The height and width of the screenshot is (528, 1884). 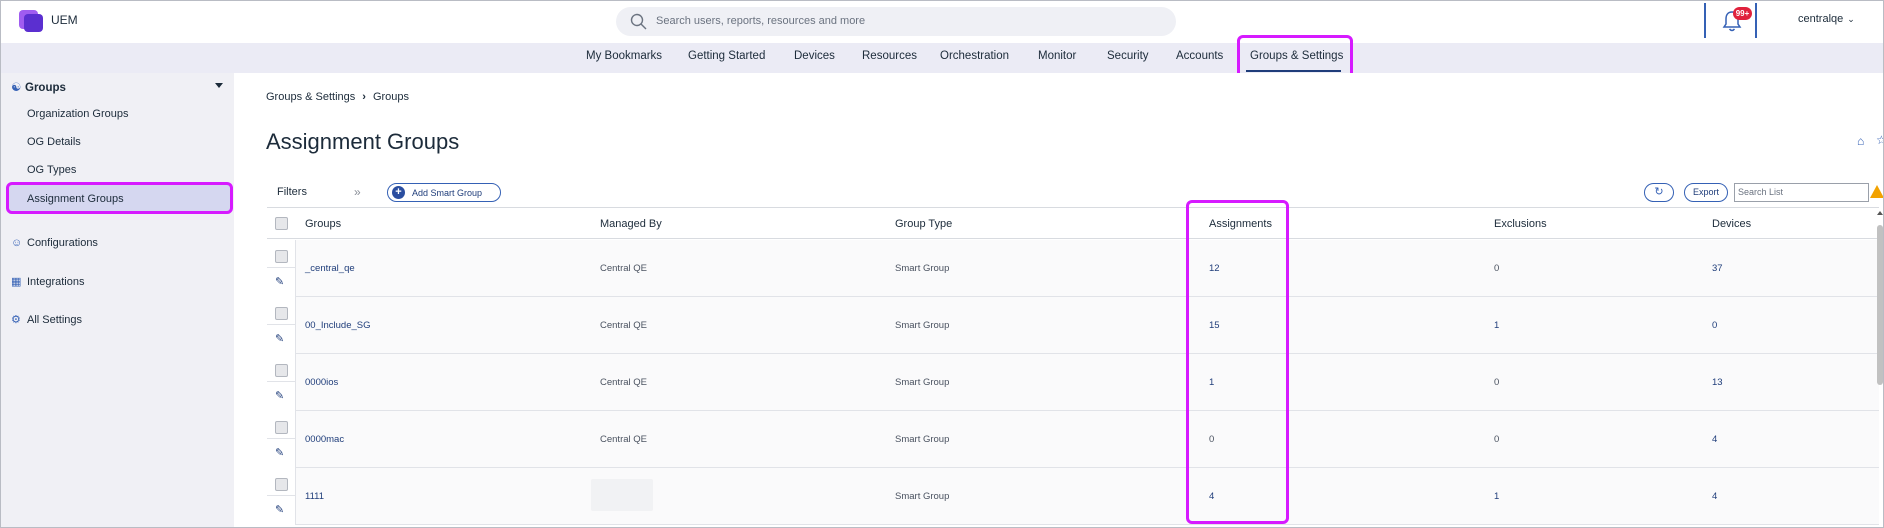 What do you see at coordinates (1876, 191) in the screenshot?
I see `warning-icon` at bounding box center [1876, 191].